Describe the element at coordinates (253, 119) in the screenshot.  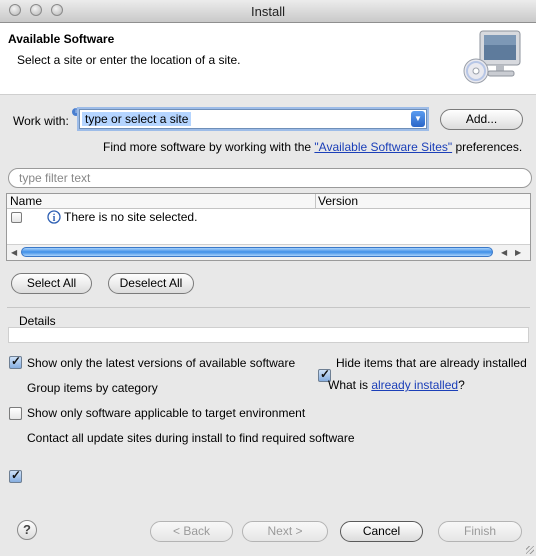
I see `work-with-combo: type or select a site ▼` at that location.